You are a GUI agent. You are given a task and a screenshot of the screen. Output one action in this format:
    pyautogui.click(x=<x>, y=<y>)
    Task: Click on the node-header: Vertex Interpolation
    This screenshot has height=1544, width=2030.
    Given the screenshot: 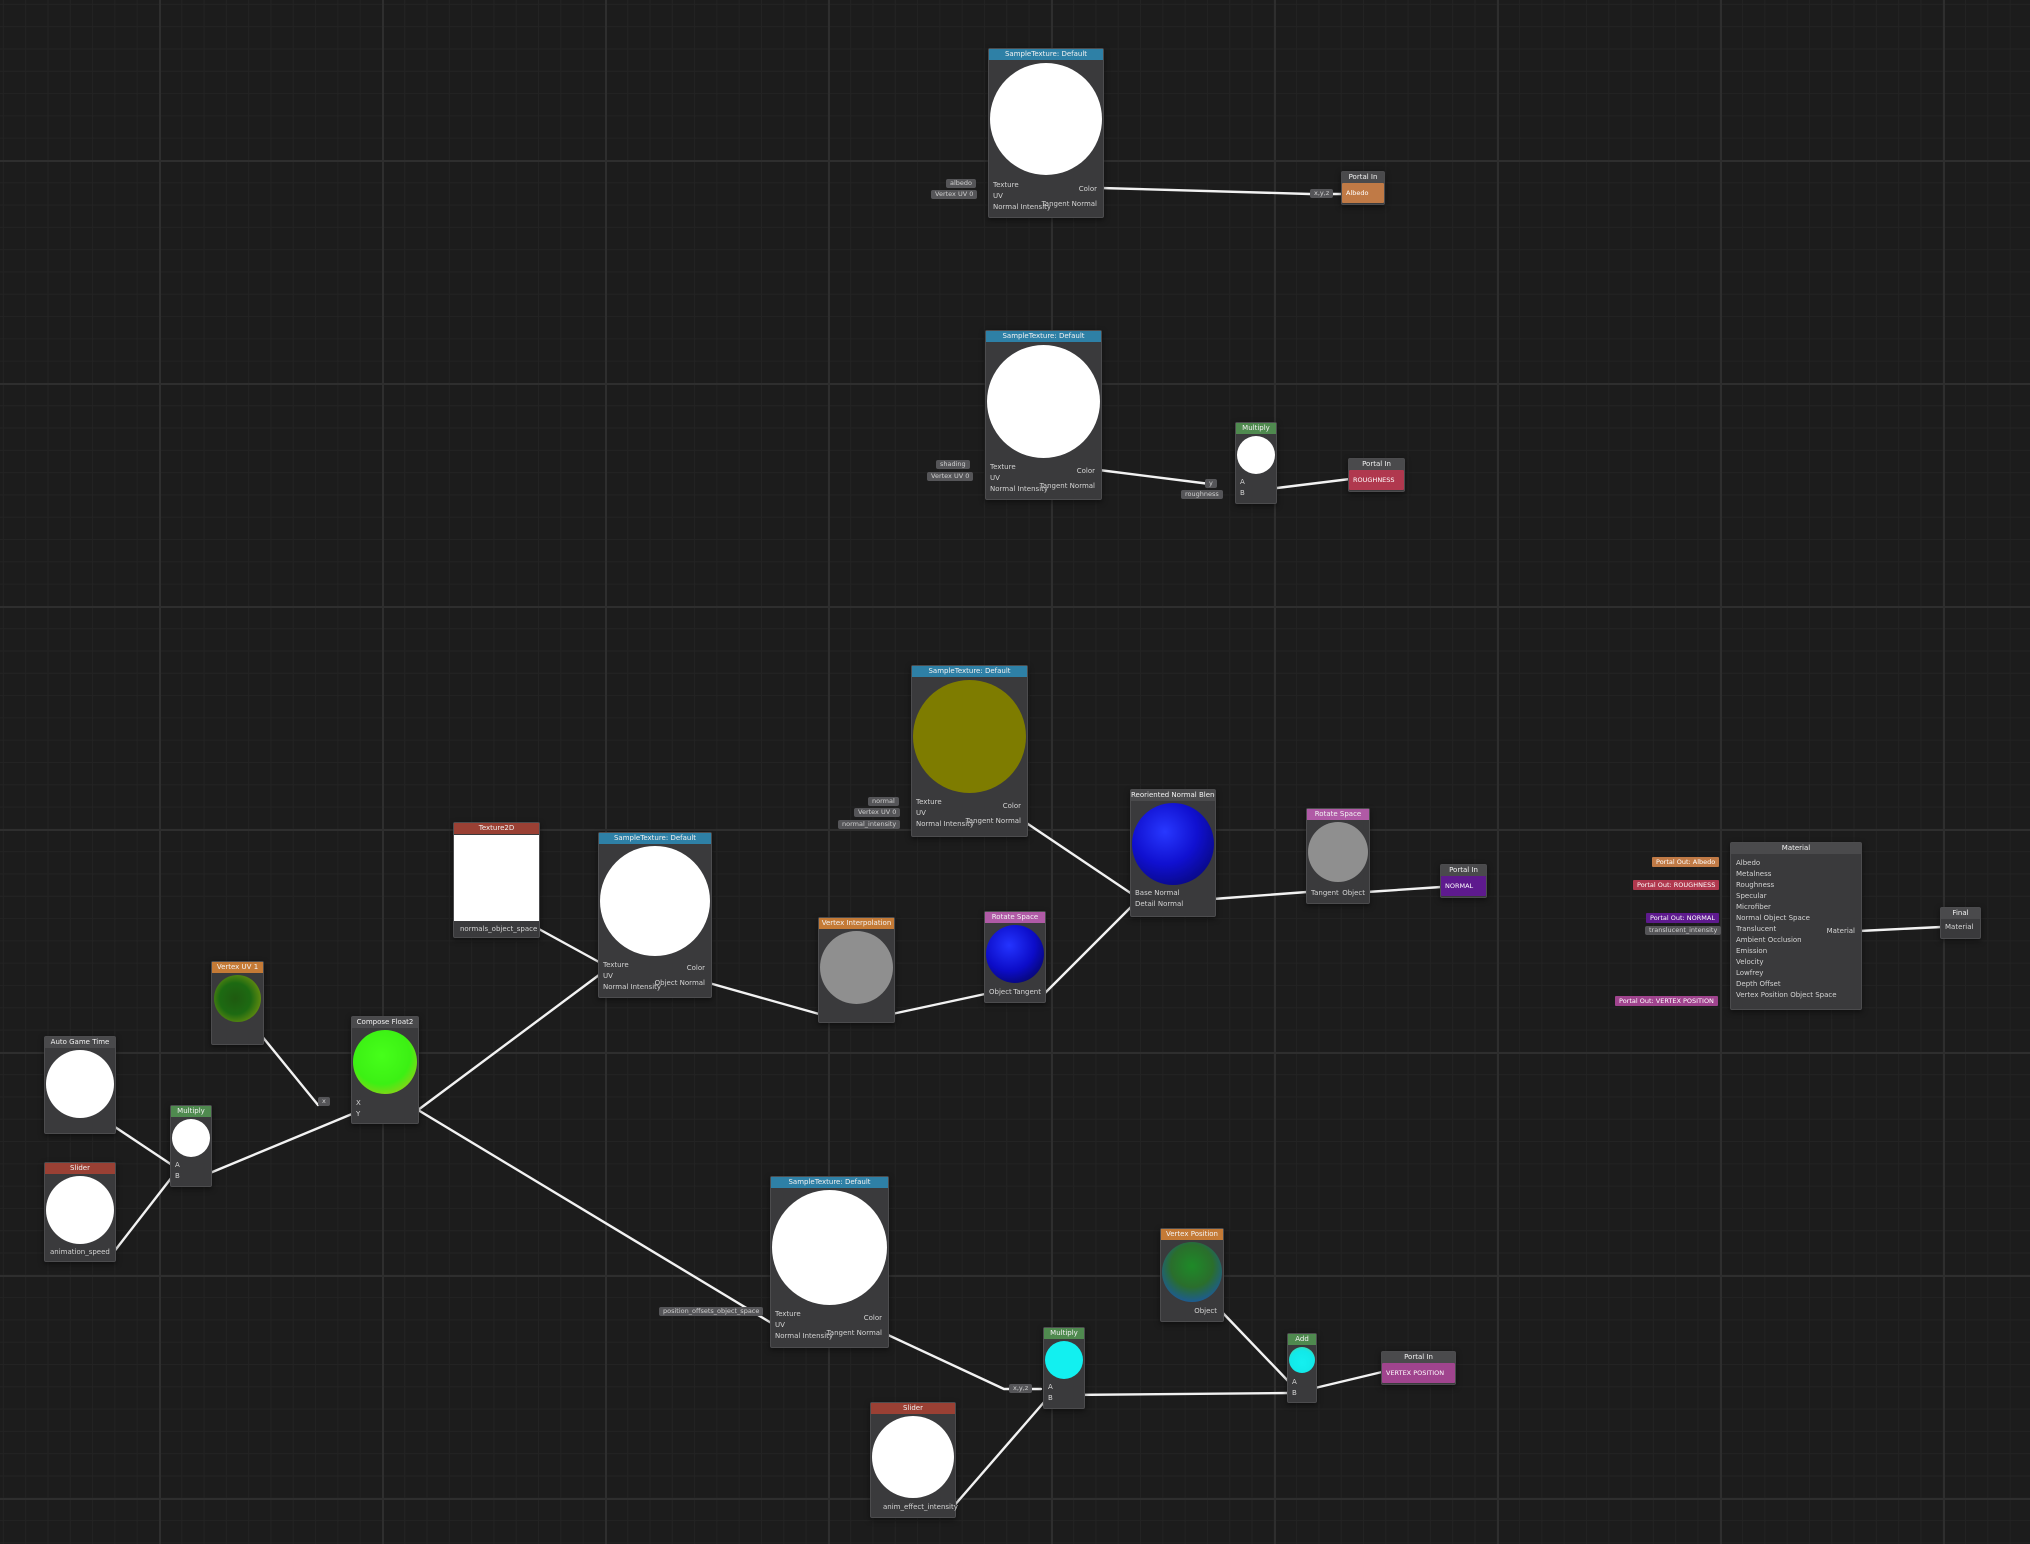 What is the action you would take?
    pyautogui.click(x=856, y=923)
    